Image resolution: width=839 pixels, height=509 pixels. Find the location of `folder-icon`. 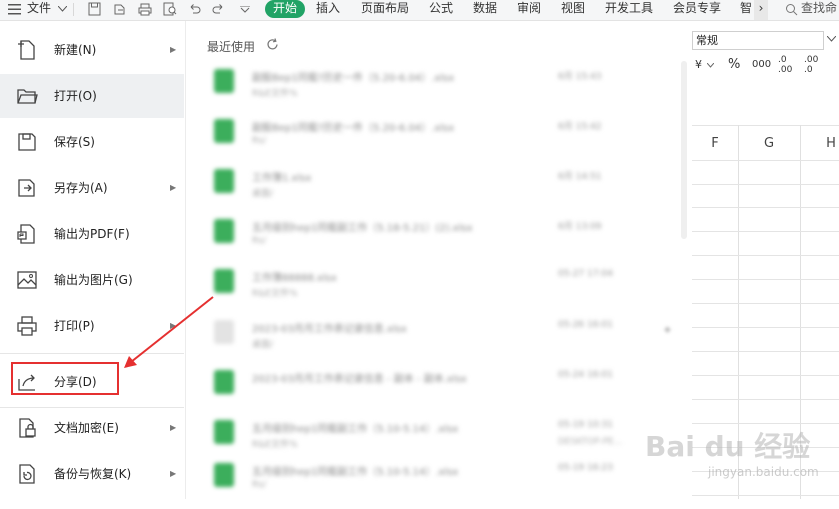

folder-icon is located at coordinates (27, 96).